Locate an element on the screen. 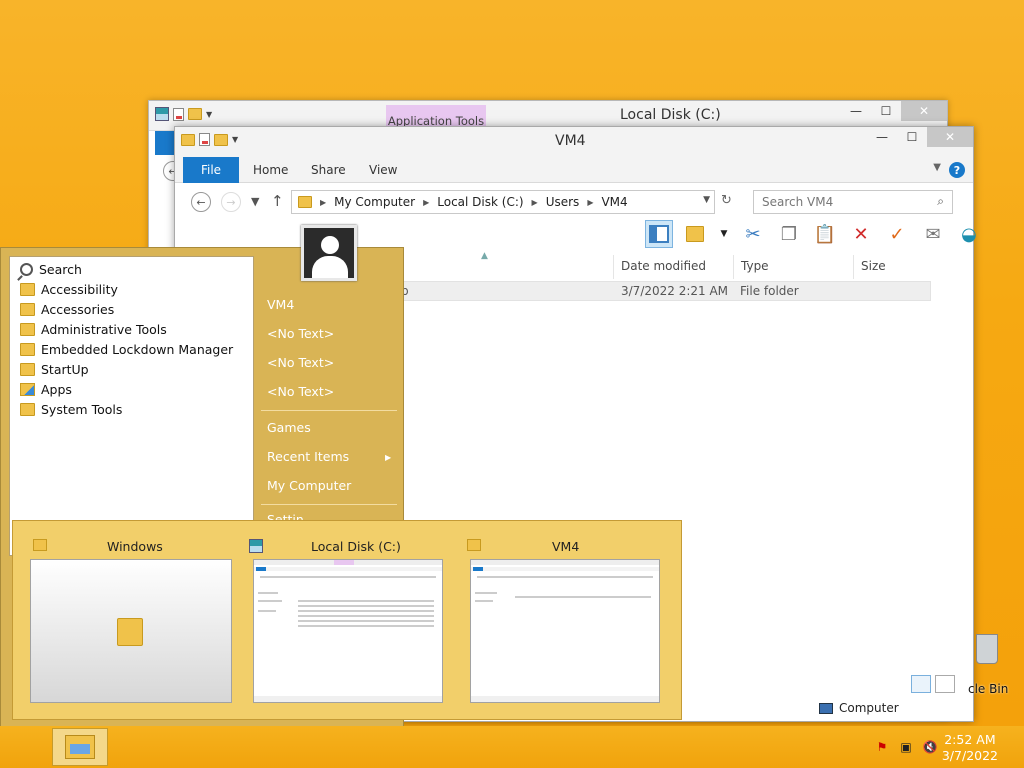 The image size is (1024, 768). column-type: Type is located at coordinates (755, 266).